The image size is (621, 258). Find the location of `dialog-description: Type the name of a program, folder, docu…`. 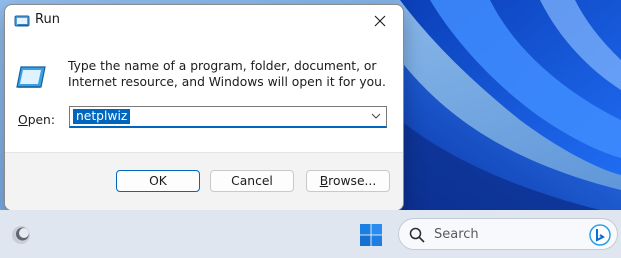

dialog-description: Type the name of a program, folder, docu… is located at coordinates (227, 74).